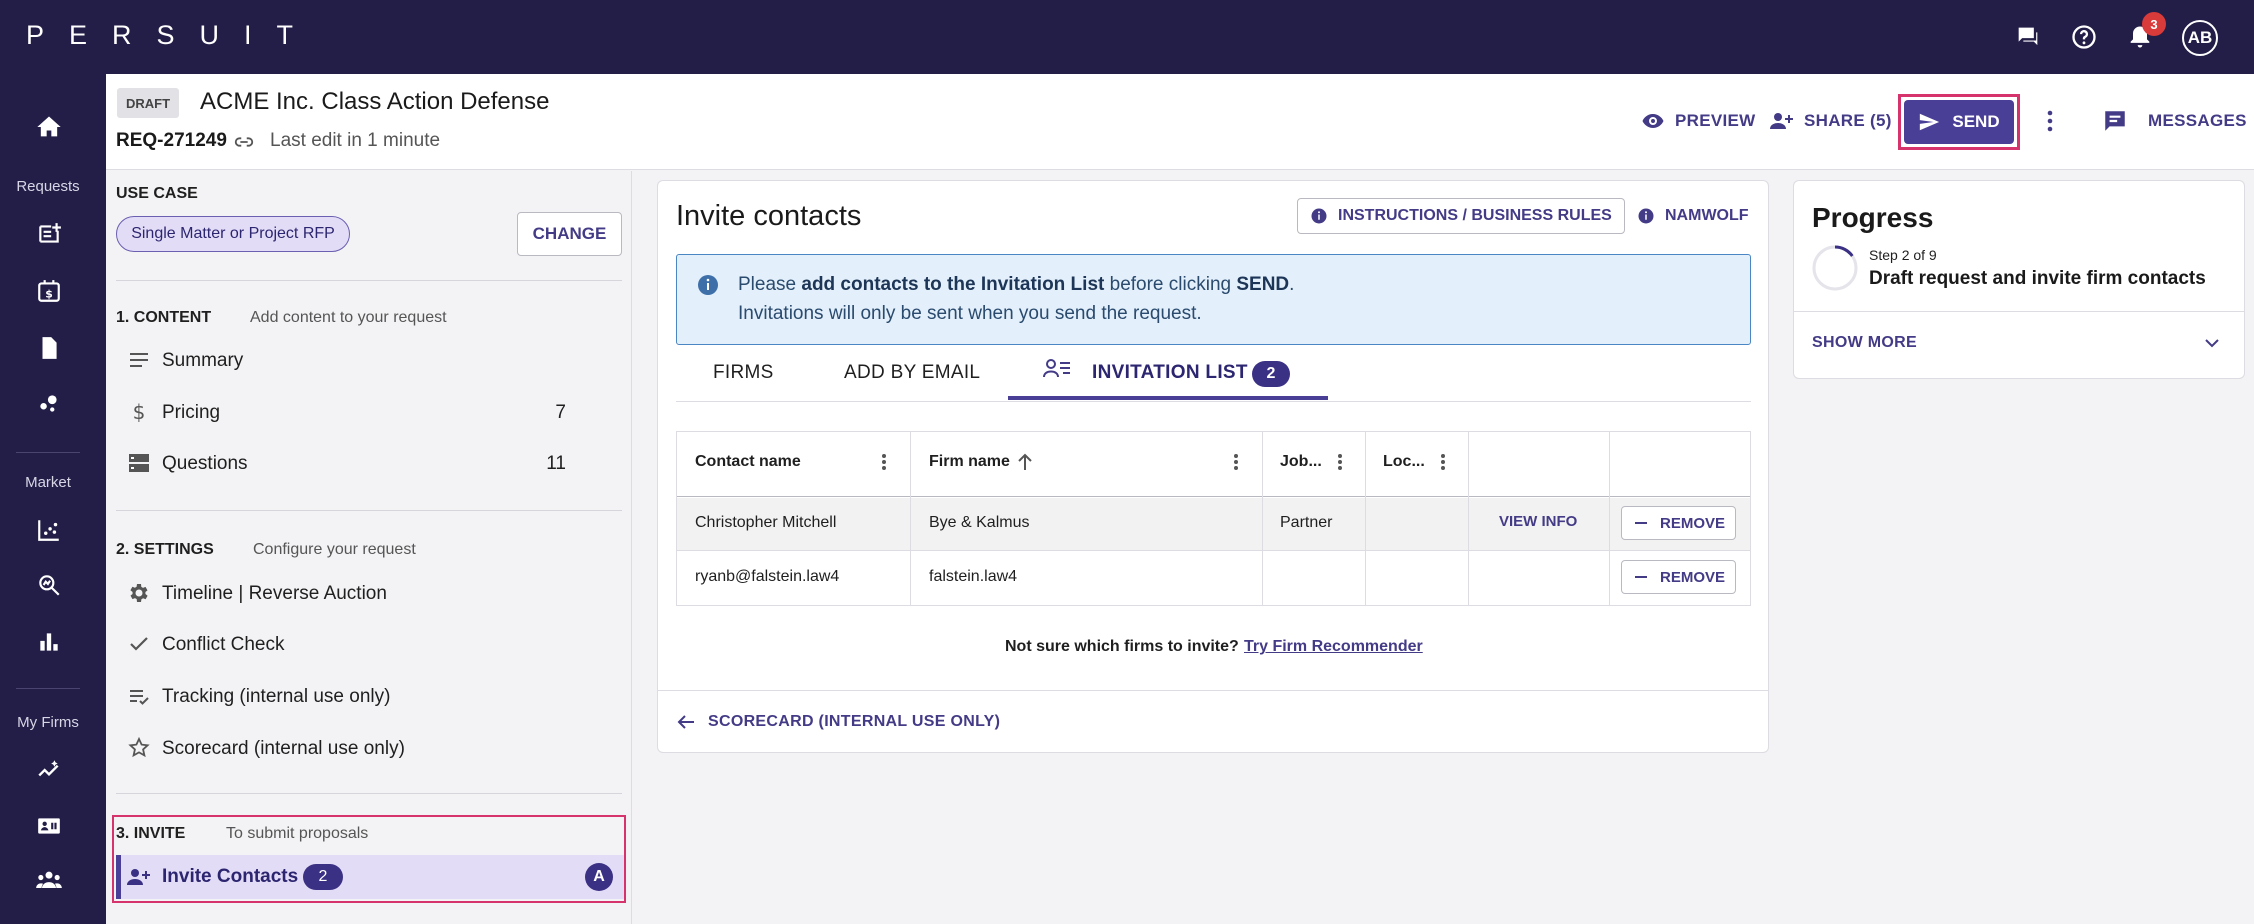 The height and width of the screenshot is (924, 2254). I want to click on sidebar-item-scorecard: Scorecard (internal use only), so click(283, 749).